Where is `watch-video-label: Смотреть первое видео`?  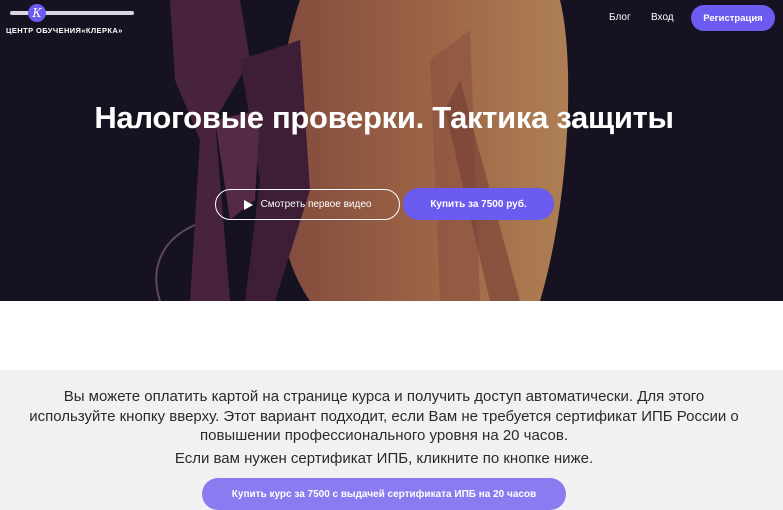
watch-video-label: Смотреть первое видео is located at coordinates (316, 204).